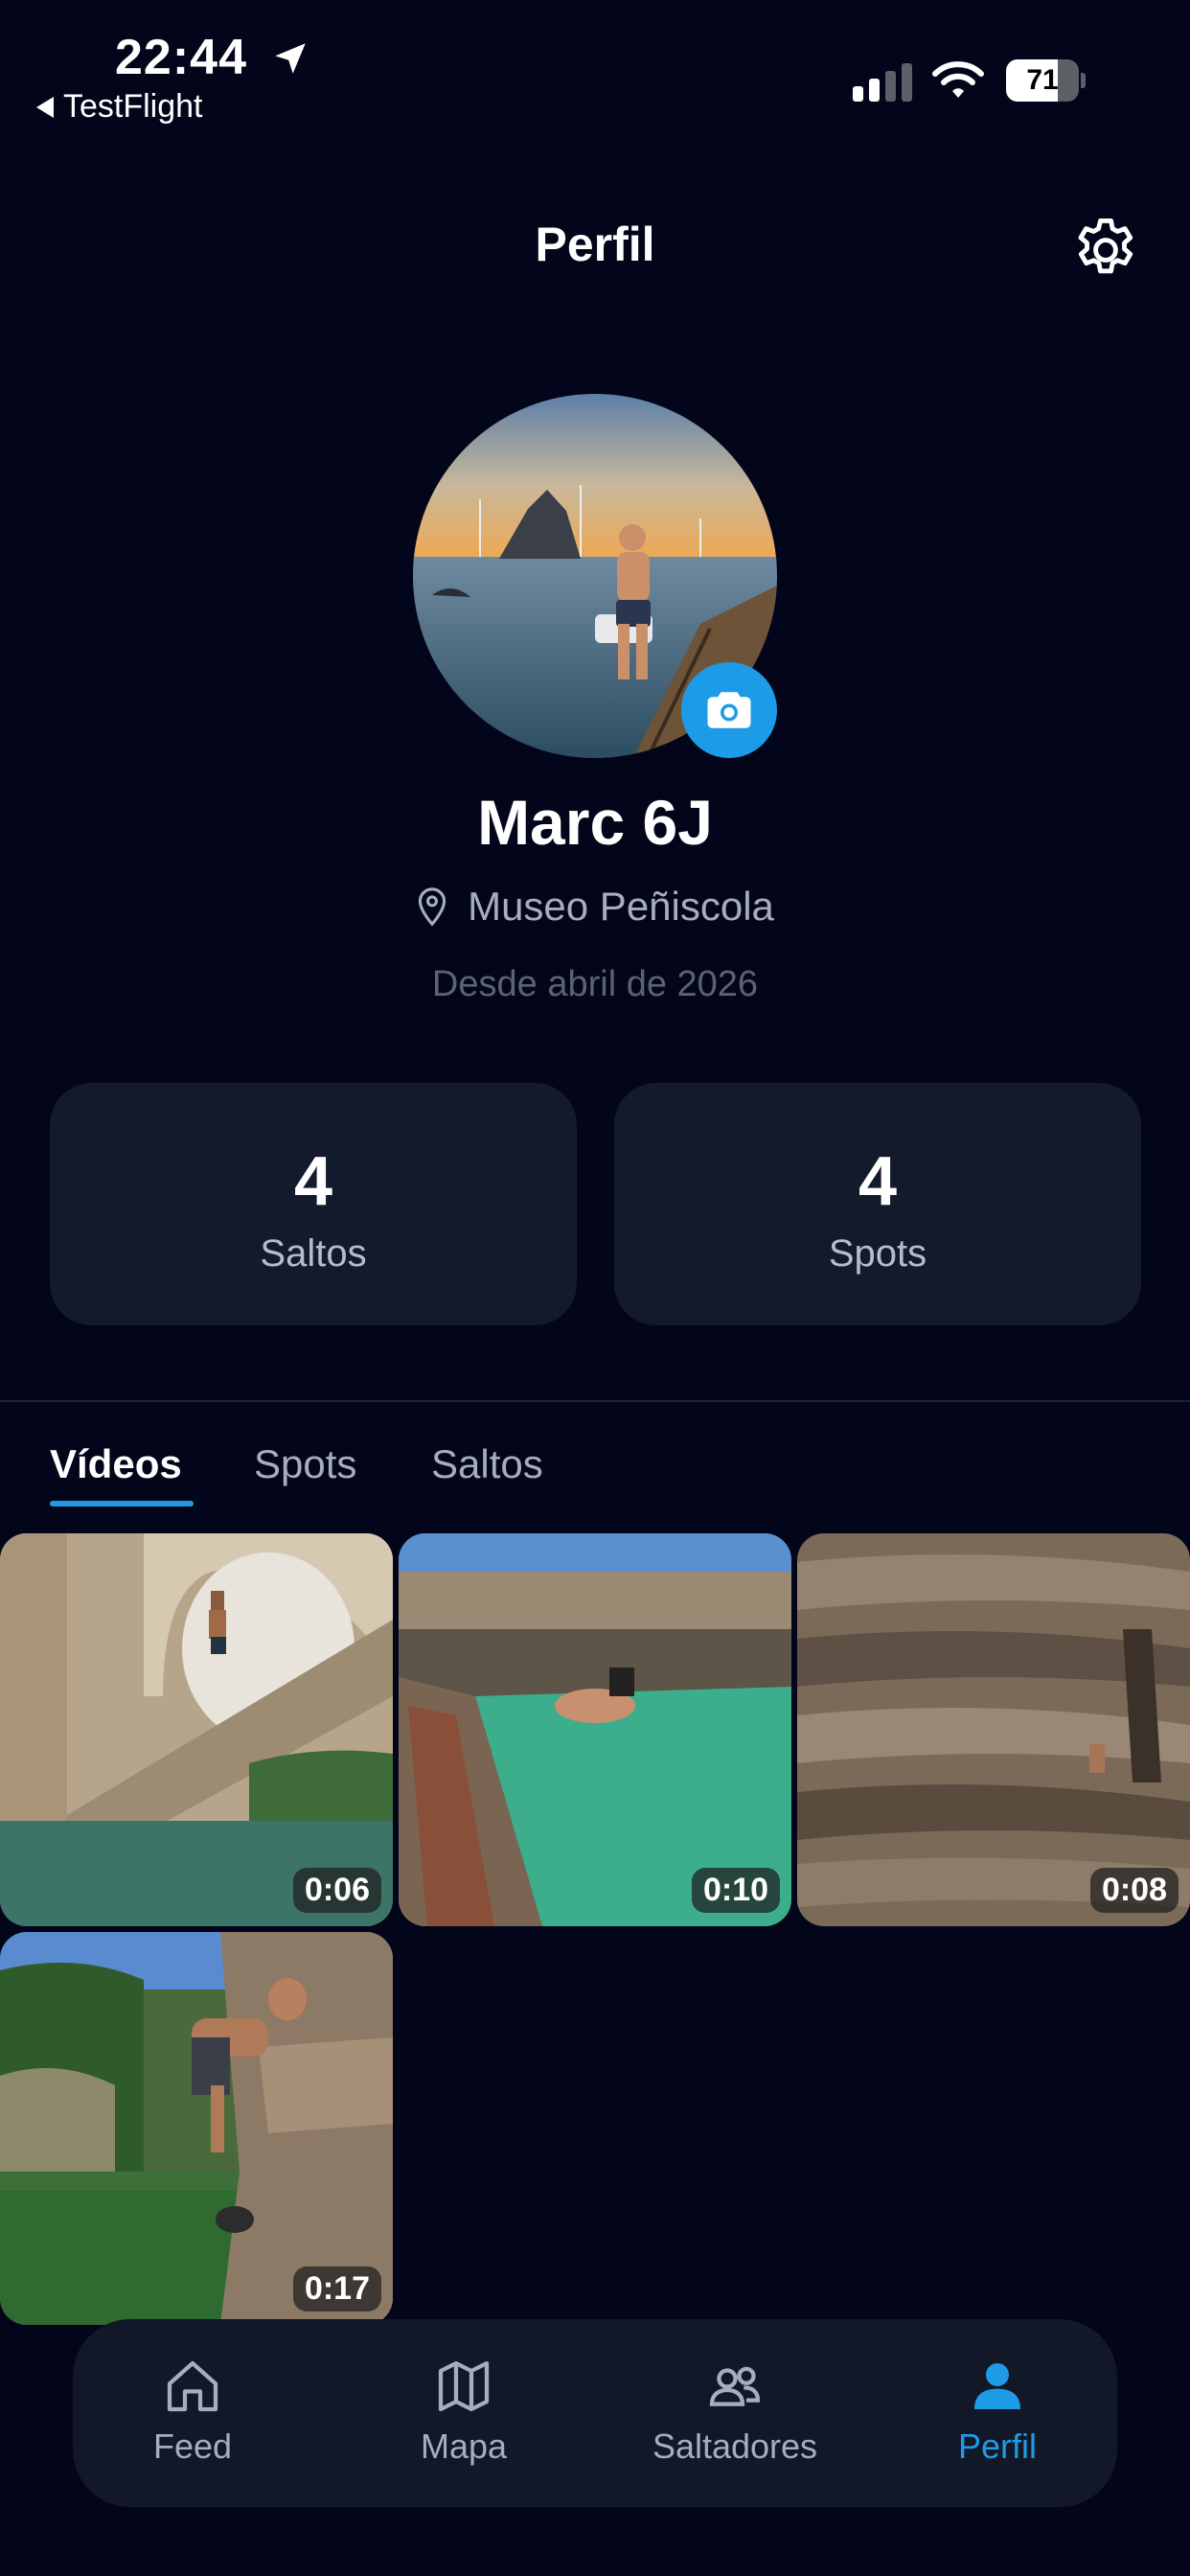  I want to click on users-icon, so click(735, 2386).